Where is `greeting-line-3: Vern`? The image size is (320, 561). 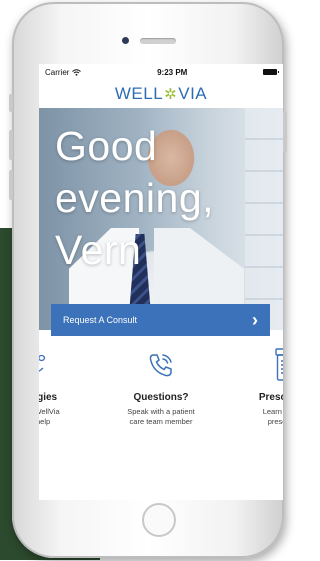
greeting-line-3: Vern is located at coordinates (98, 250).